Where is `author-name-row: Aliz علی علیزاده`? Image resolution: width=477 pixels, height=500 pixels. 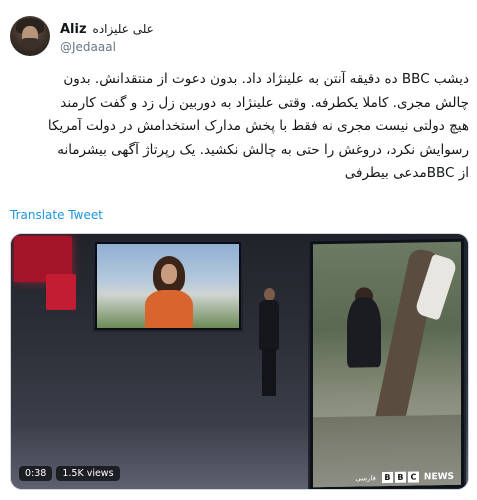 author-name-row: Aliz علی علیزاده is located at coordinates (107, 29).